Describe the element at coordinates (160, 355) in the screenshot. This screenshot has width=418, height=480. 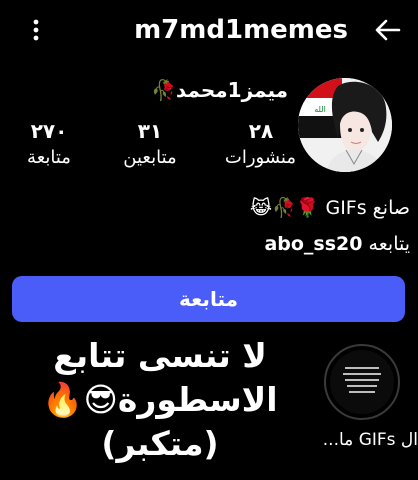
I see `overlay-caption-line1: لا تنسى تتابع` at that location.